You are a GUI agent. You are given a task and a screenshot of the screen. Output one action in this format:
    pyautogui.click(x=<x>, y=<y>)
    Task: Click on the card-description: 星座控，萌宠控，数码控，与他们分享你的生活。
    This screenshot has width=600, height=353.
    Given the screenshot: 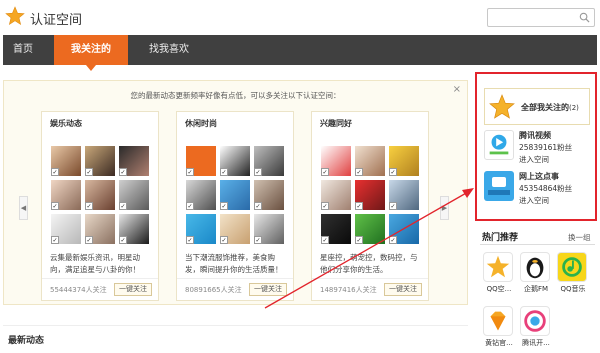 What is the action you would take?
    pyautogui.click(x=369, y=263)
    